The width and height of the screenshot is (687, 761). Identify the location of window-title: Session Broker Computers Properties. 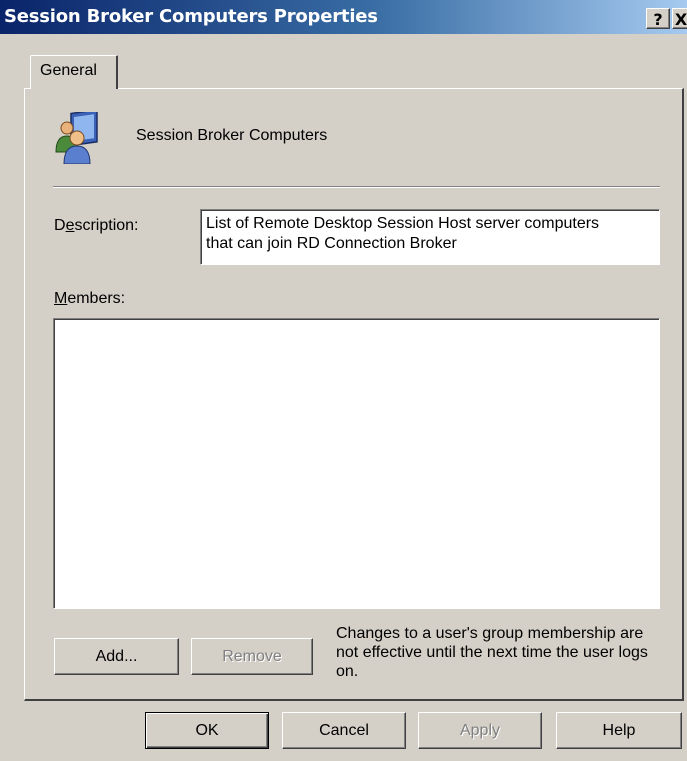
(191, 16).